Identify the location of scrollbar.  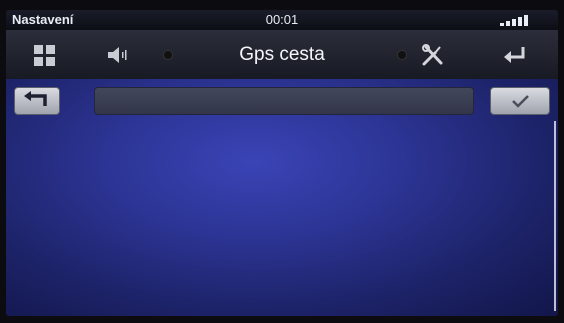
(555, 216).